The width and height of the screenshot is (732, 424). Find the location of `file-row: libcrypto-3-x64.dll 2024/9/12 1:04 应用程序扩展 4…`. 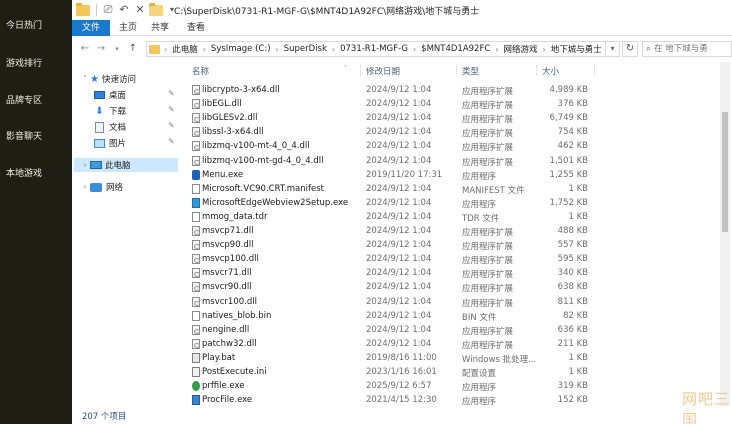

file-row: libcrypto-3-x64.dll 2024/9/12 1:04 应用程序扩展 4… is located at coordinates (447, 91).